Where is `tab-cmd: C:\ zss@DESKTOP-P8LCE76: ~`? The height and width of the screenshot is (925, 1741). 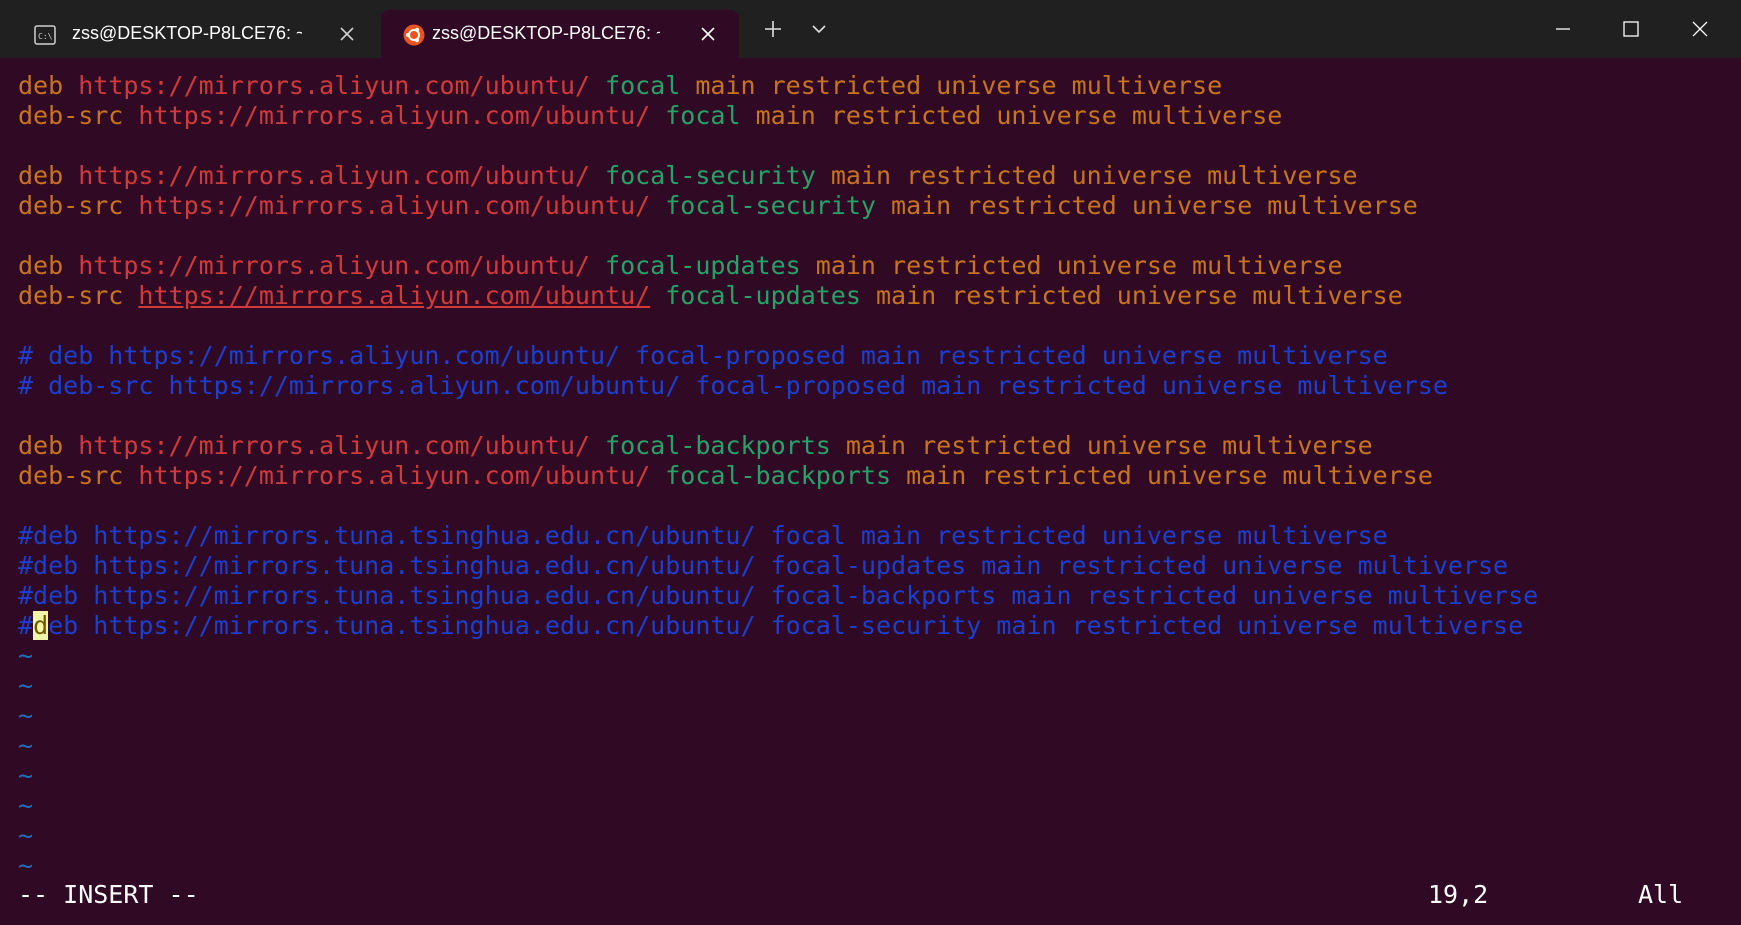
tab-cmd: C:\ zss@DESKTOP-P8LCE76: ~ is located at coordinates (193, 34).